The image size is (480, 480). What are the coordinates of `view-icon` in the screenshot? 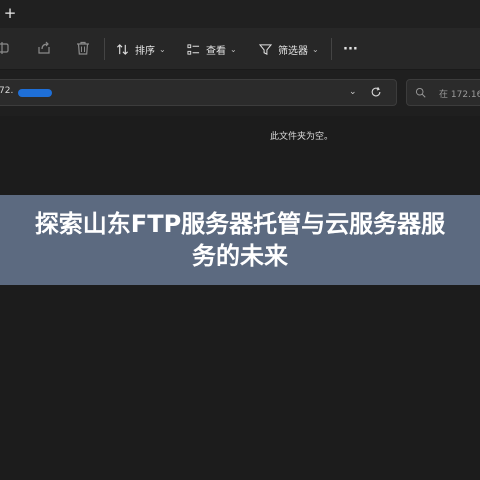 It's located at (193, 49).